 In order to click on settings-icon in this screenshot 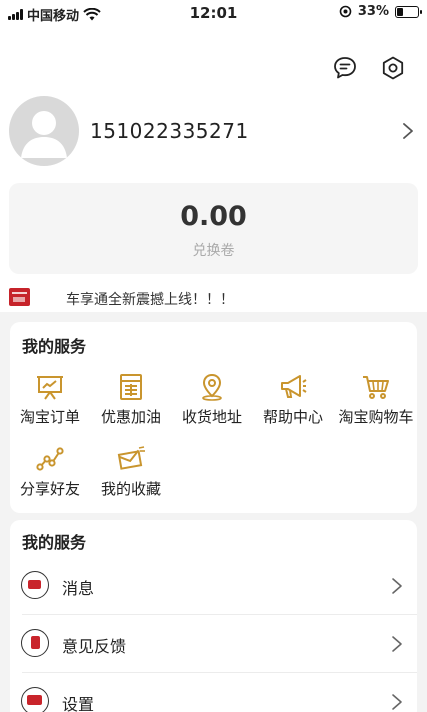, I will do `click(35, 699)`.